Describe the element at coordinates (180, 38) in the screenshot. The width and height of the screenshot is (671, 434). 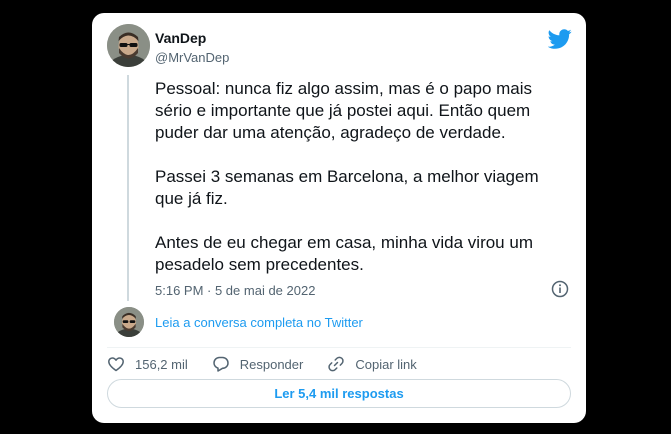
I see `author-display-name: VanDep` at that location.